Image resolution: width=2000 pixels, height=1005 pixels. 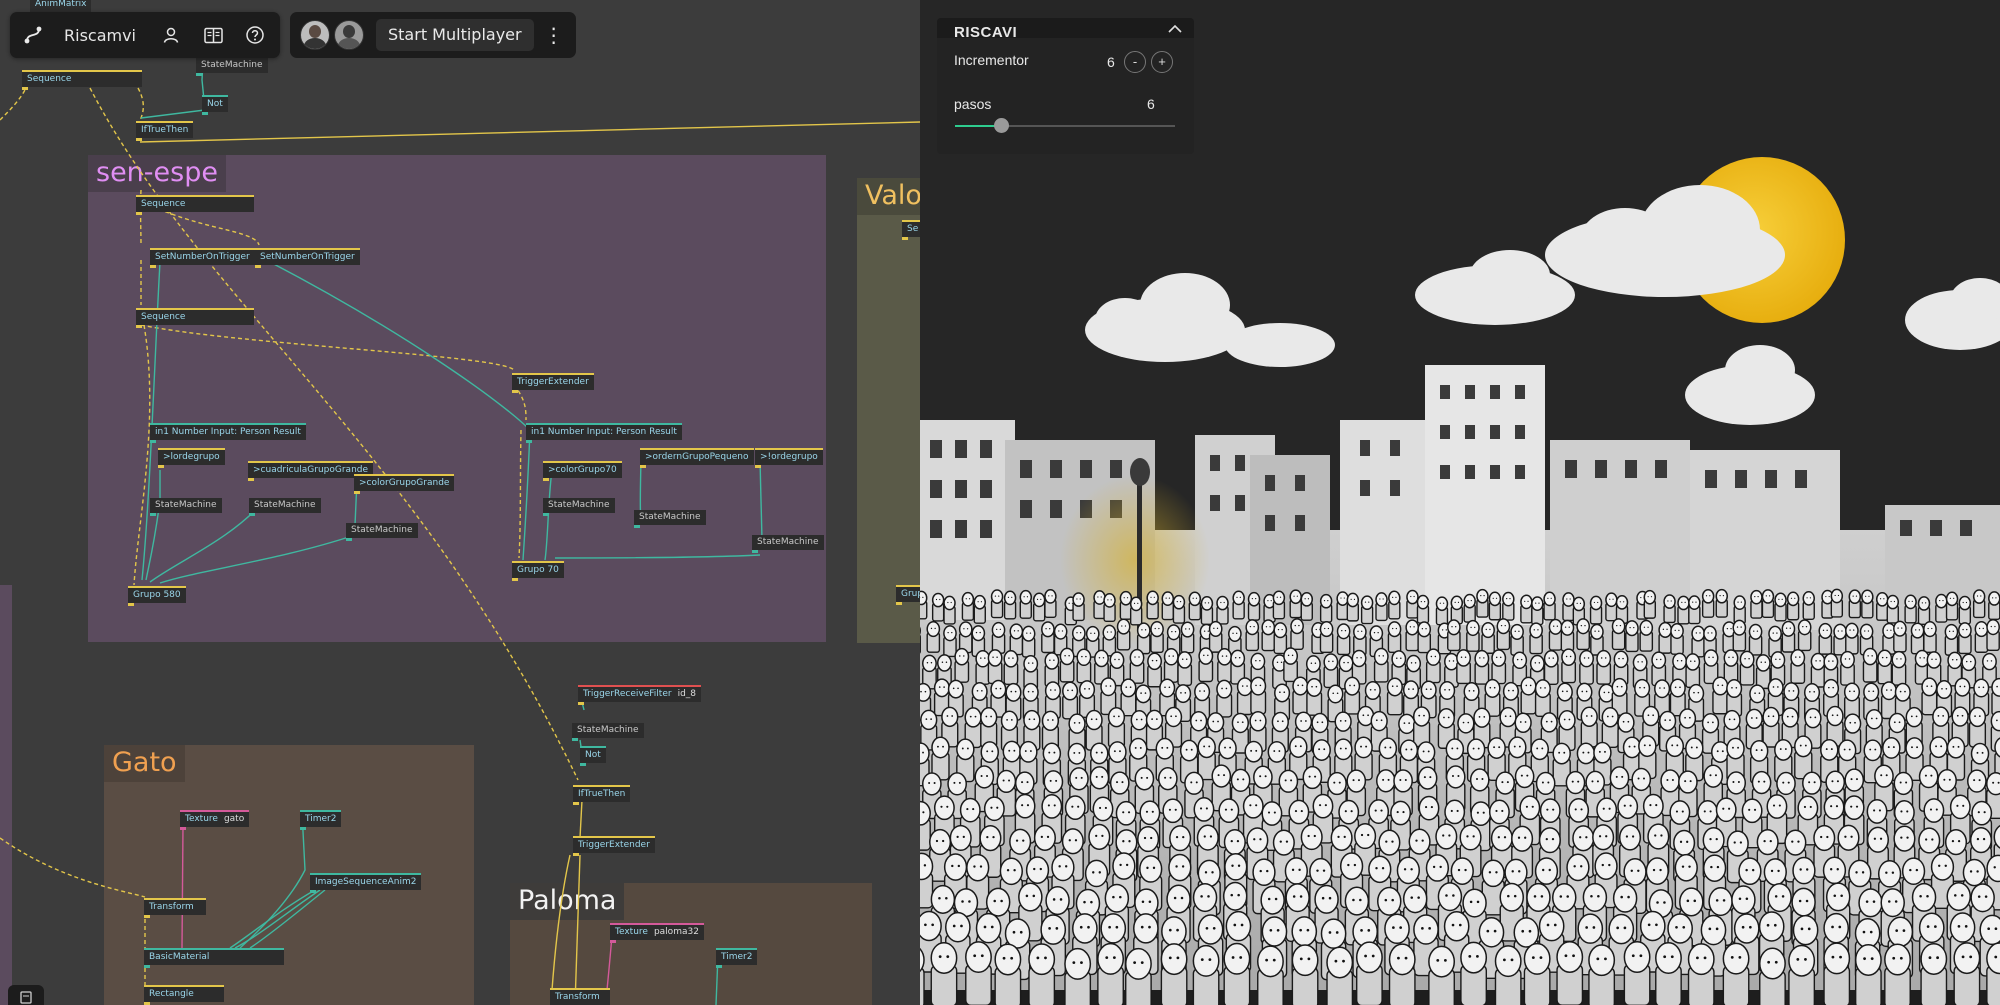 What do you see at coordinates (382, 532) in the screenshot?
I see `node-statemachine-3: StateMachine` at bounding box center [382, 532].